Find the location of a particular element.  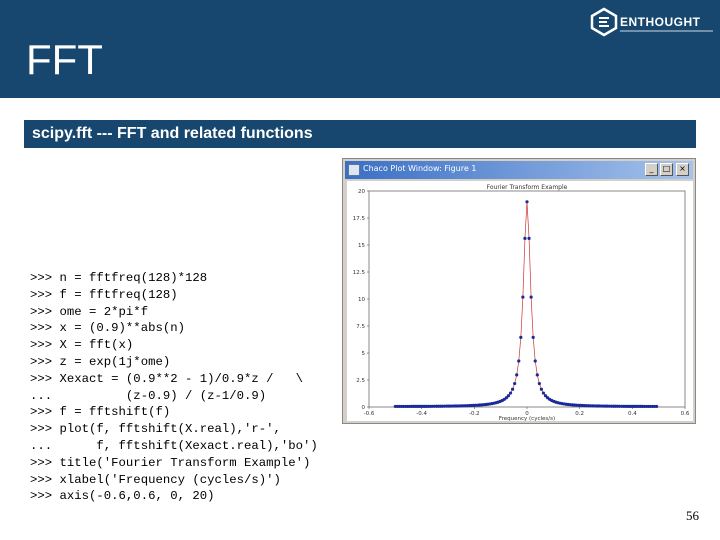

x-tick-label: -0.6 is located at coordinates (369, 414).